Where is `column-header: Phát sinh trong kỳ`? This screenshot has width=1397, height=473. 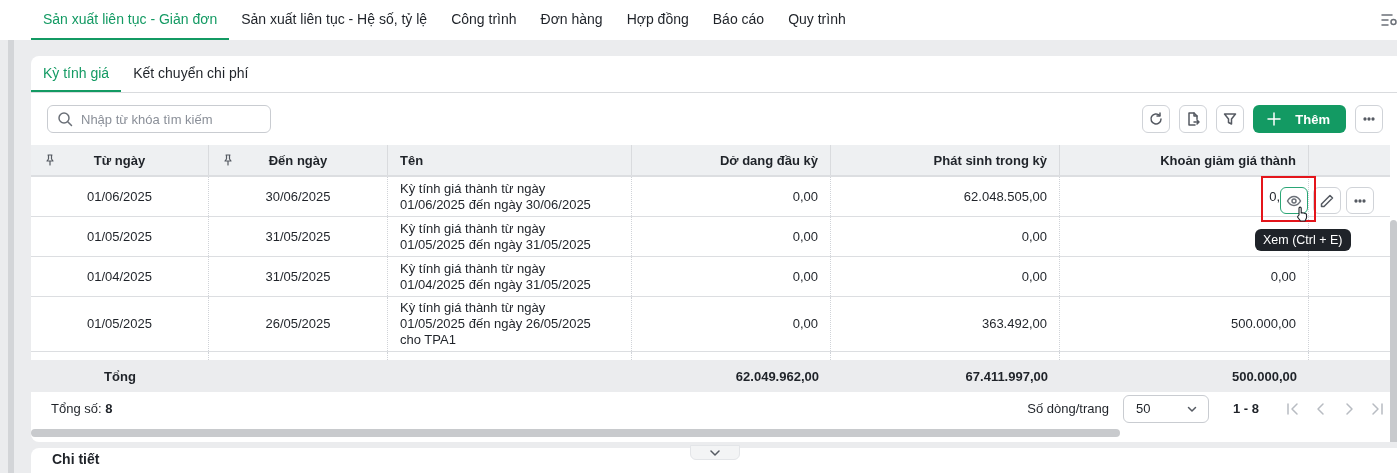 column-header: Phát sinh trong kỳ is located at coordinates (990, 160).